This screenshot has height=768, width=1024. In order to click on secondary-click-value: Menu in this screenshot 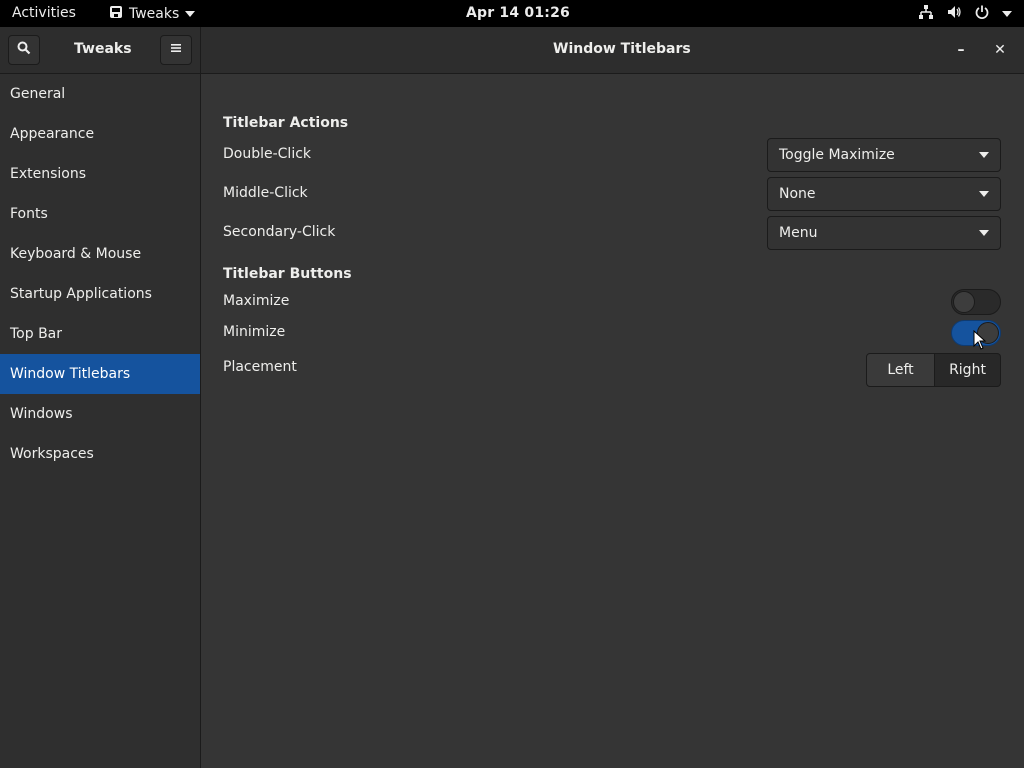, I will do `click(798, 233)`.